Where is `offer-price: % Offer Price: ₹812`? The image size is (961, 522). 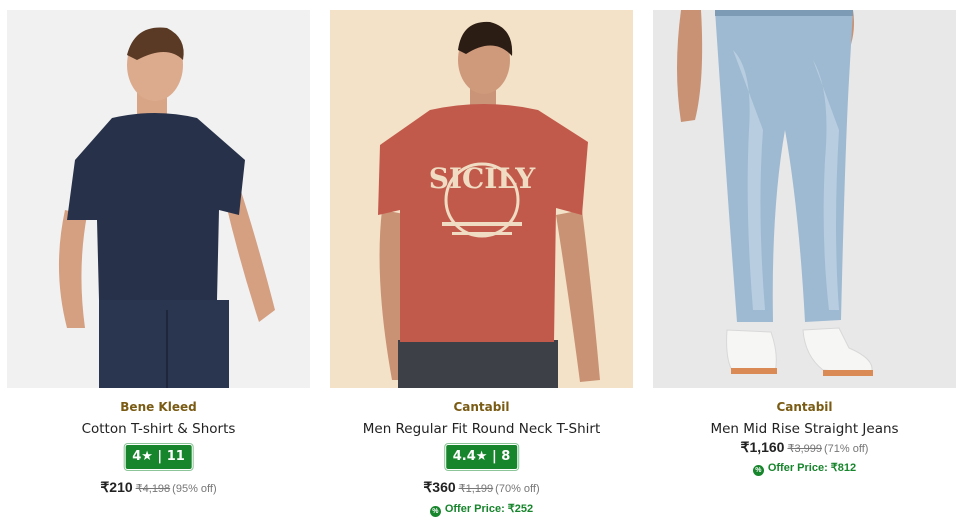 offer-price: % Offer Price: ₹812 is located at coordinates (804, 468).